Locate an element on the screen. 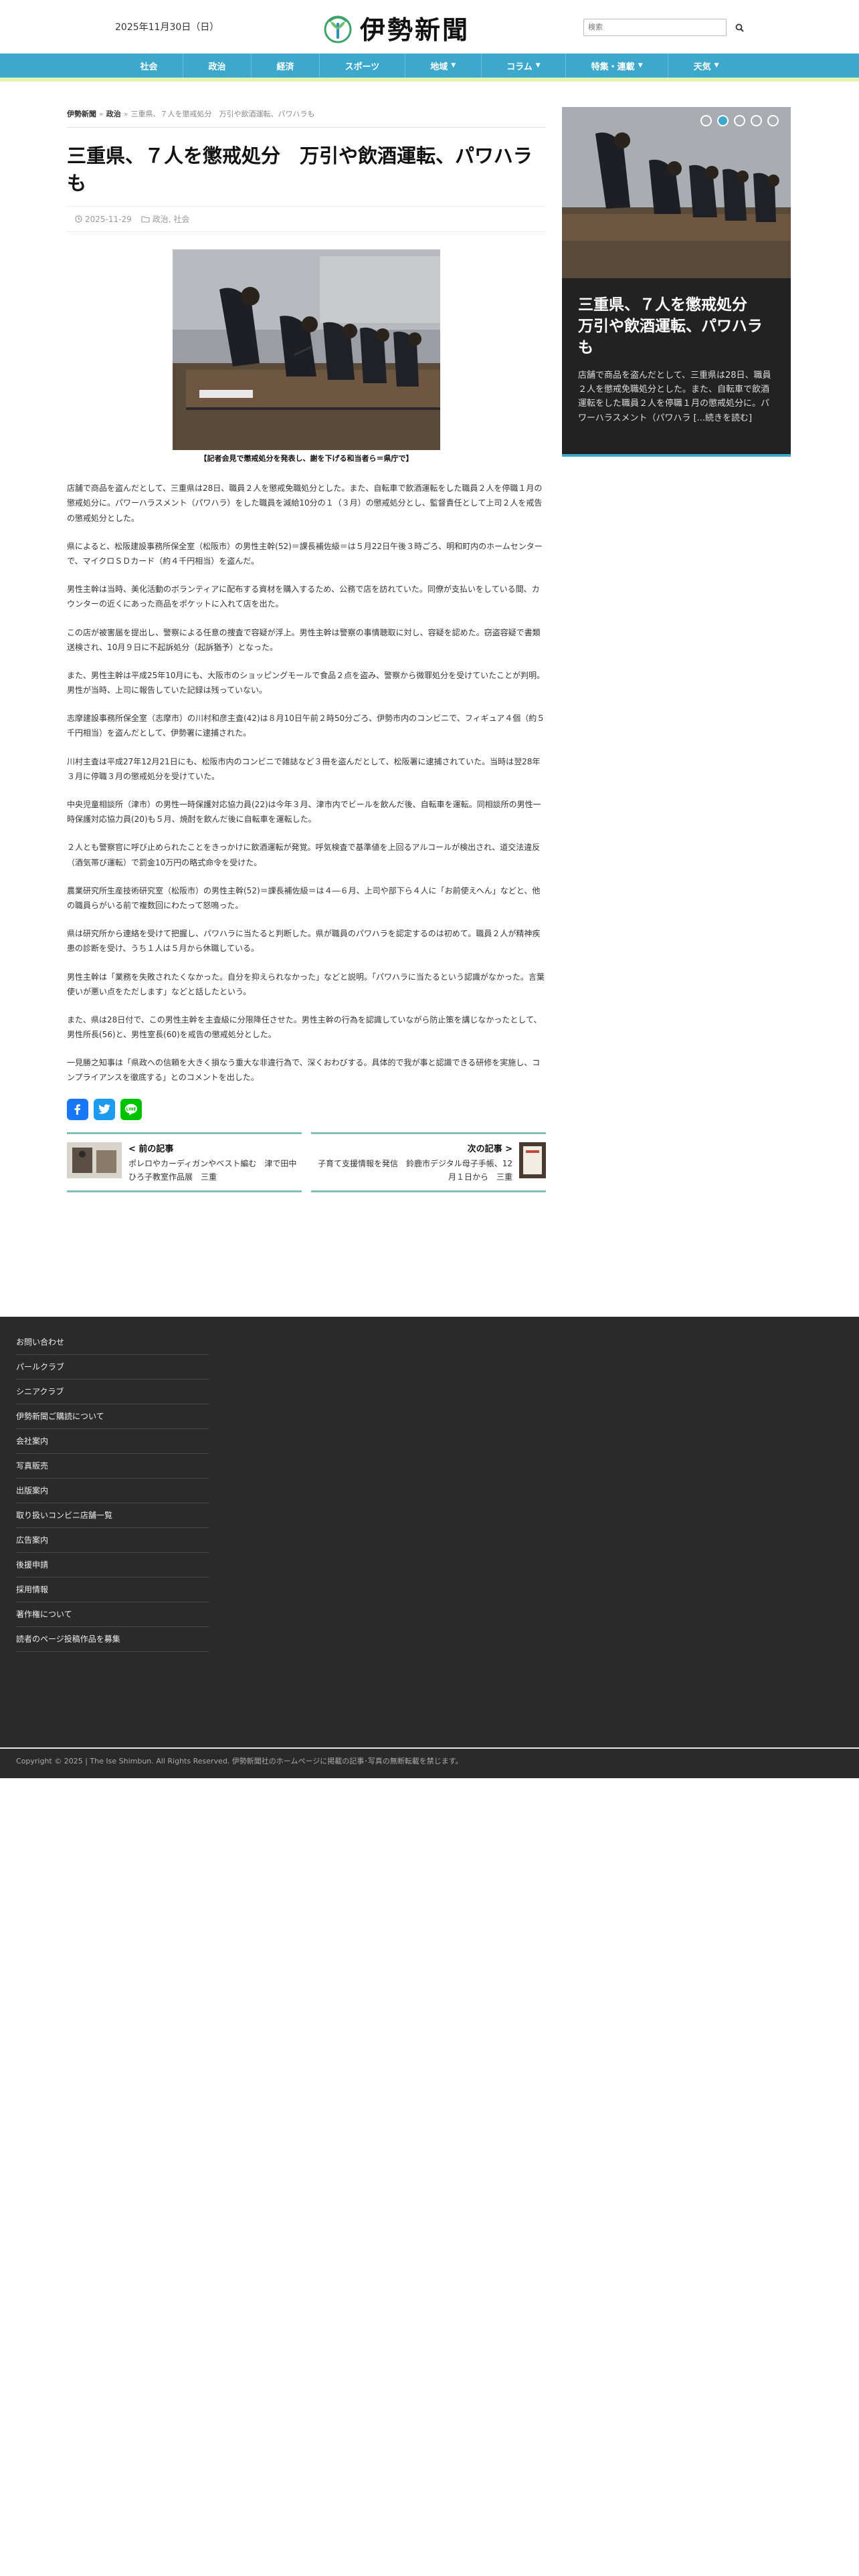 The height and width of the screenshot is (2576, 859). nav-item: 特集・連載 ▼ is located at coordinates (617, 65).